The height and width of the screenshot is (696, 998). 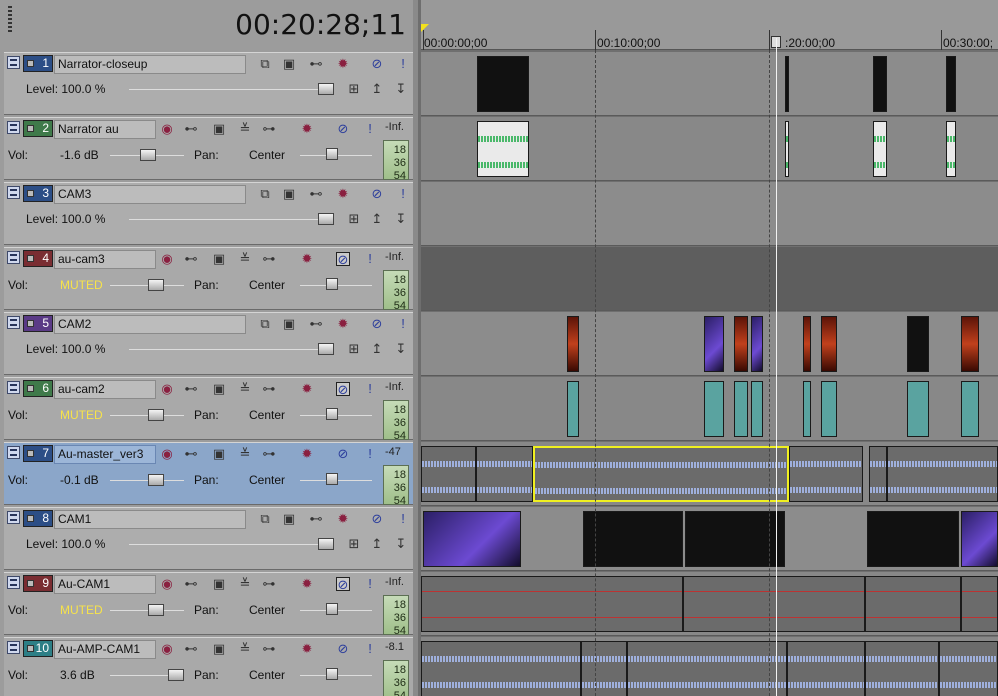 I want to click on track-name-field: Narrator-closeup, so click(x=150, y=64).